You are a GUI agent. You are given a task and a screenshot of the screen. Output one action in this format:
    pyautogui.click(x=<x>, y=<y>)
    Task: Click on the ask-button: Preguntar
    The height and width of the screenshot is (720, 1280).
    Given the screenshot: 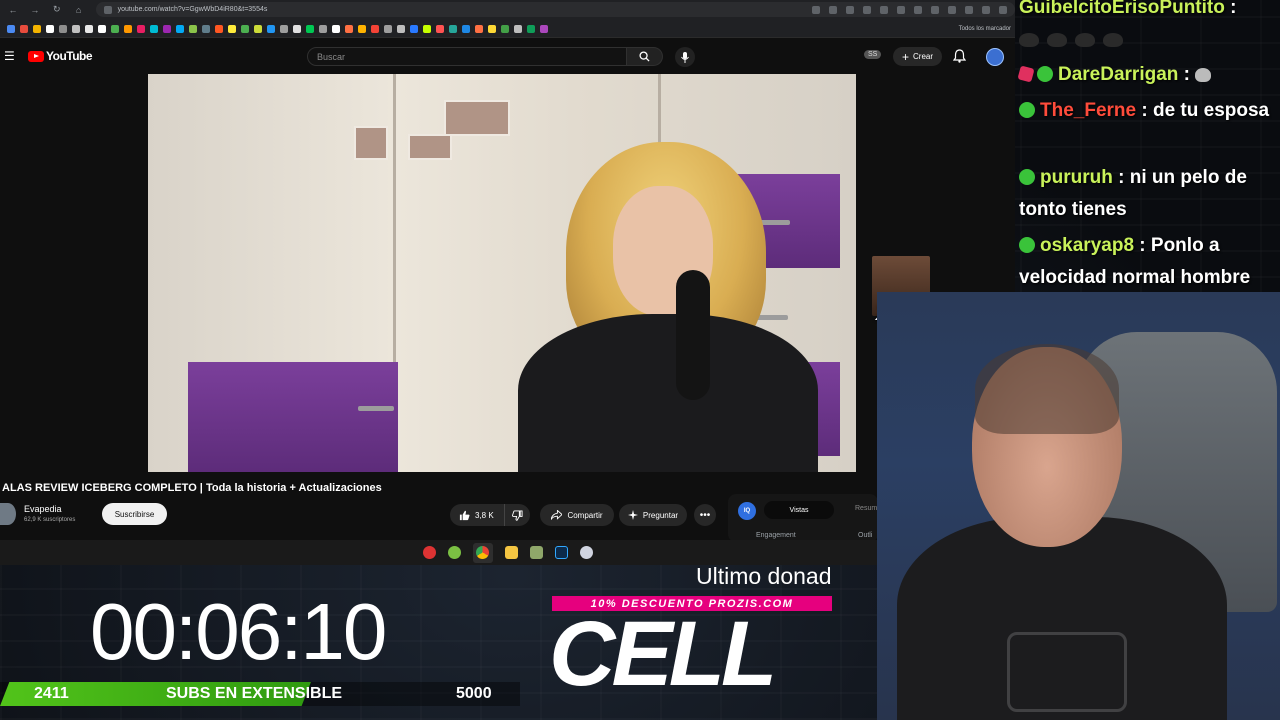 What is the action you would take?
    pyautogui.click(x=653, y=515)
    